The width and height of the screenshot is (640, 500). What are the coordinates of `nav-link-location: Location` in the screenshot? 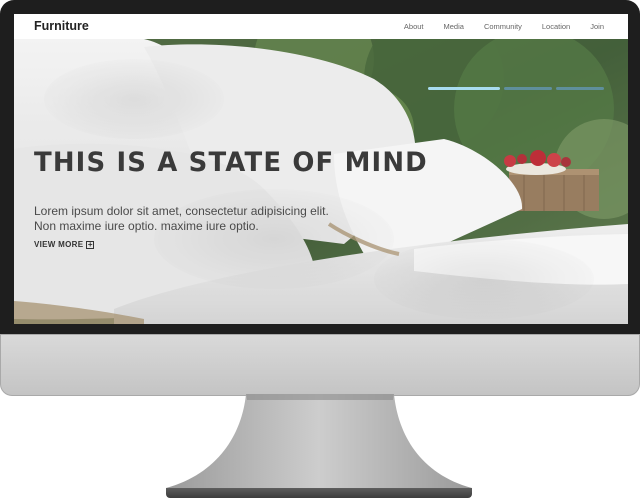 It's located at (556, 26).